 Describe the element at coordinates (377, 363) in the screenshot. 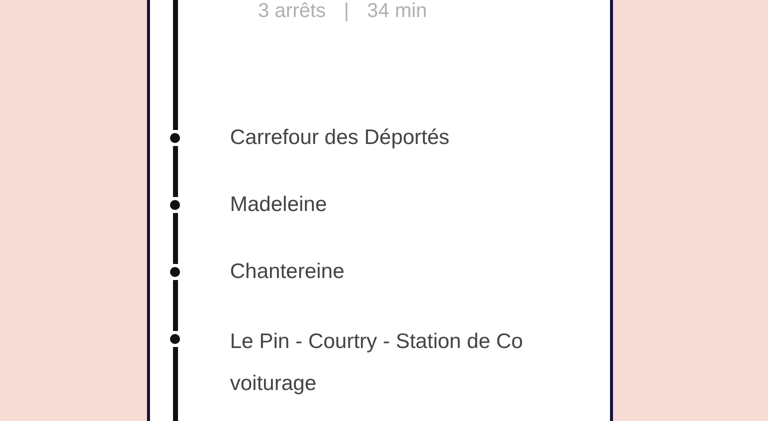

I see `stop-name: Le Pin - Courtry - Station de Co voiturage` at that location.